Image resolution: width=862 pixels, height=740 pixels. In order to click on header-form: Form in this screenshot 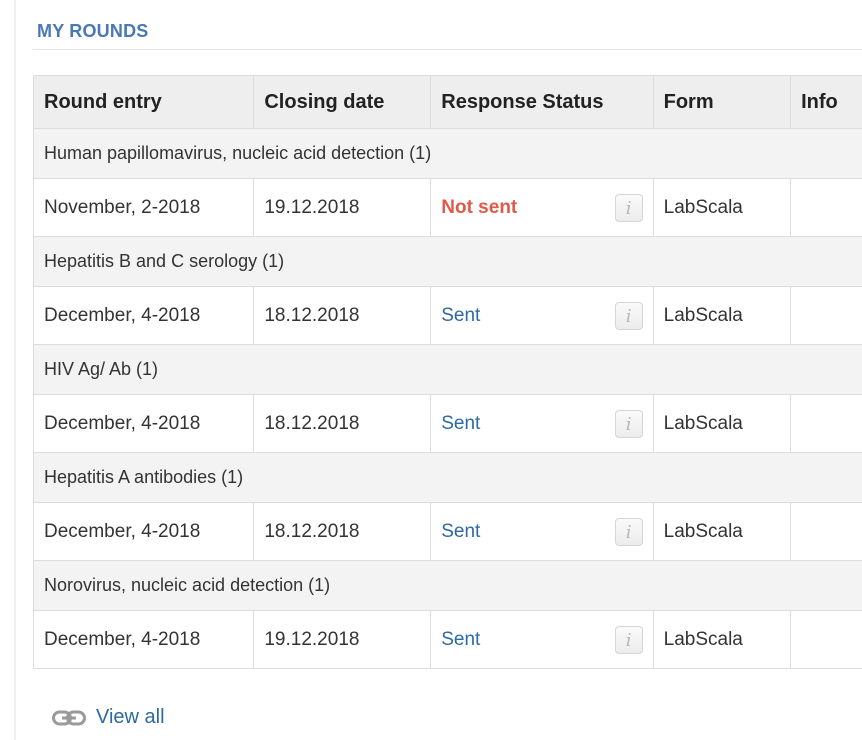, I will do `click(722, 102)`.